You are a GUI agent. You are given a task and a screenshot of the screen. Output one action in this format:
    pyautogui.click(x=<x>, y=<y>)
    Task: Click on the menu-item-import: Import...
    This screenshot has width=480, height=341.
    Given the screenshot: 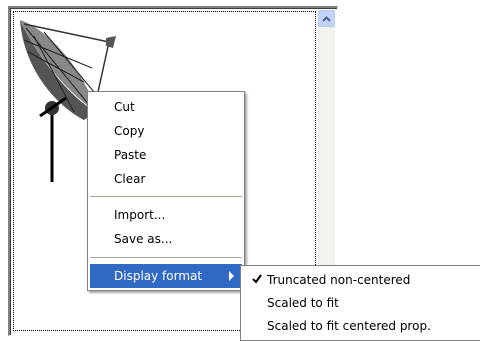 What is the action you would take?
    pyautogui.click(x=166, y=215)
    